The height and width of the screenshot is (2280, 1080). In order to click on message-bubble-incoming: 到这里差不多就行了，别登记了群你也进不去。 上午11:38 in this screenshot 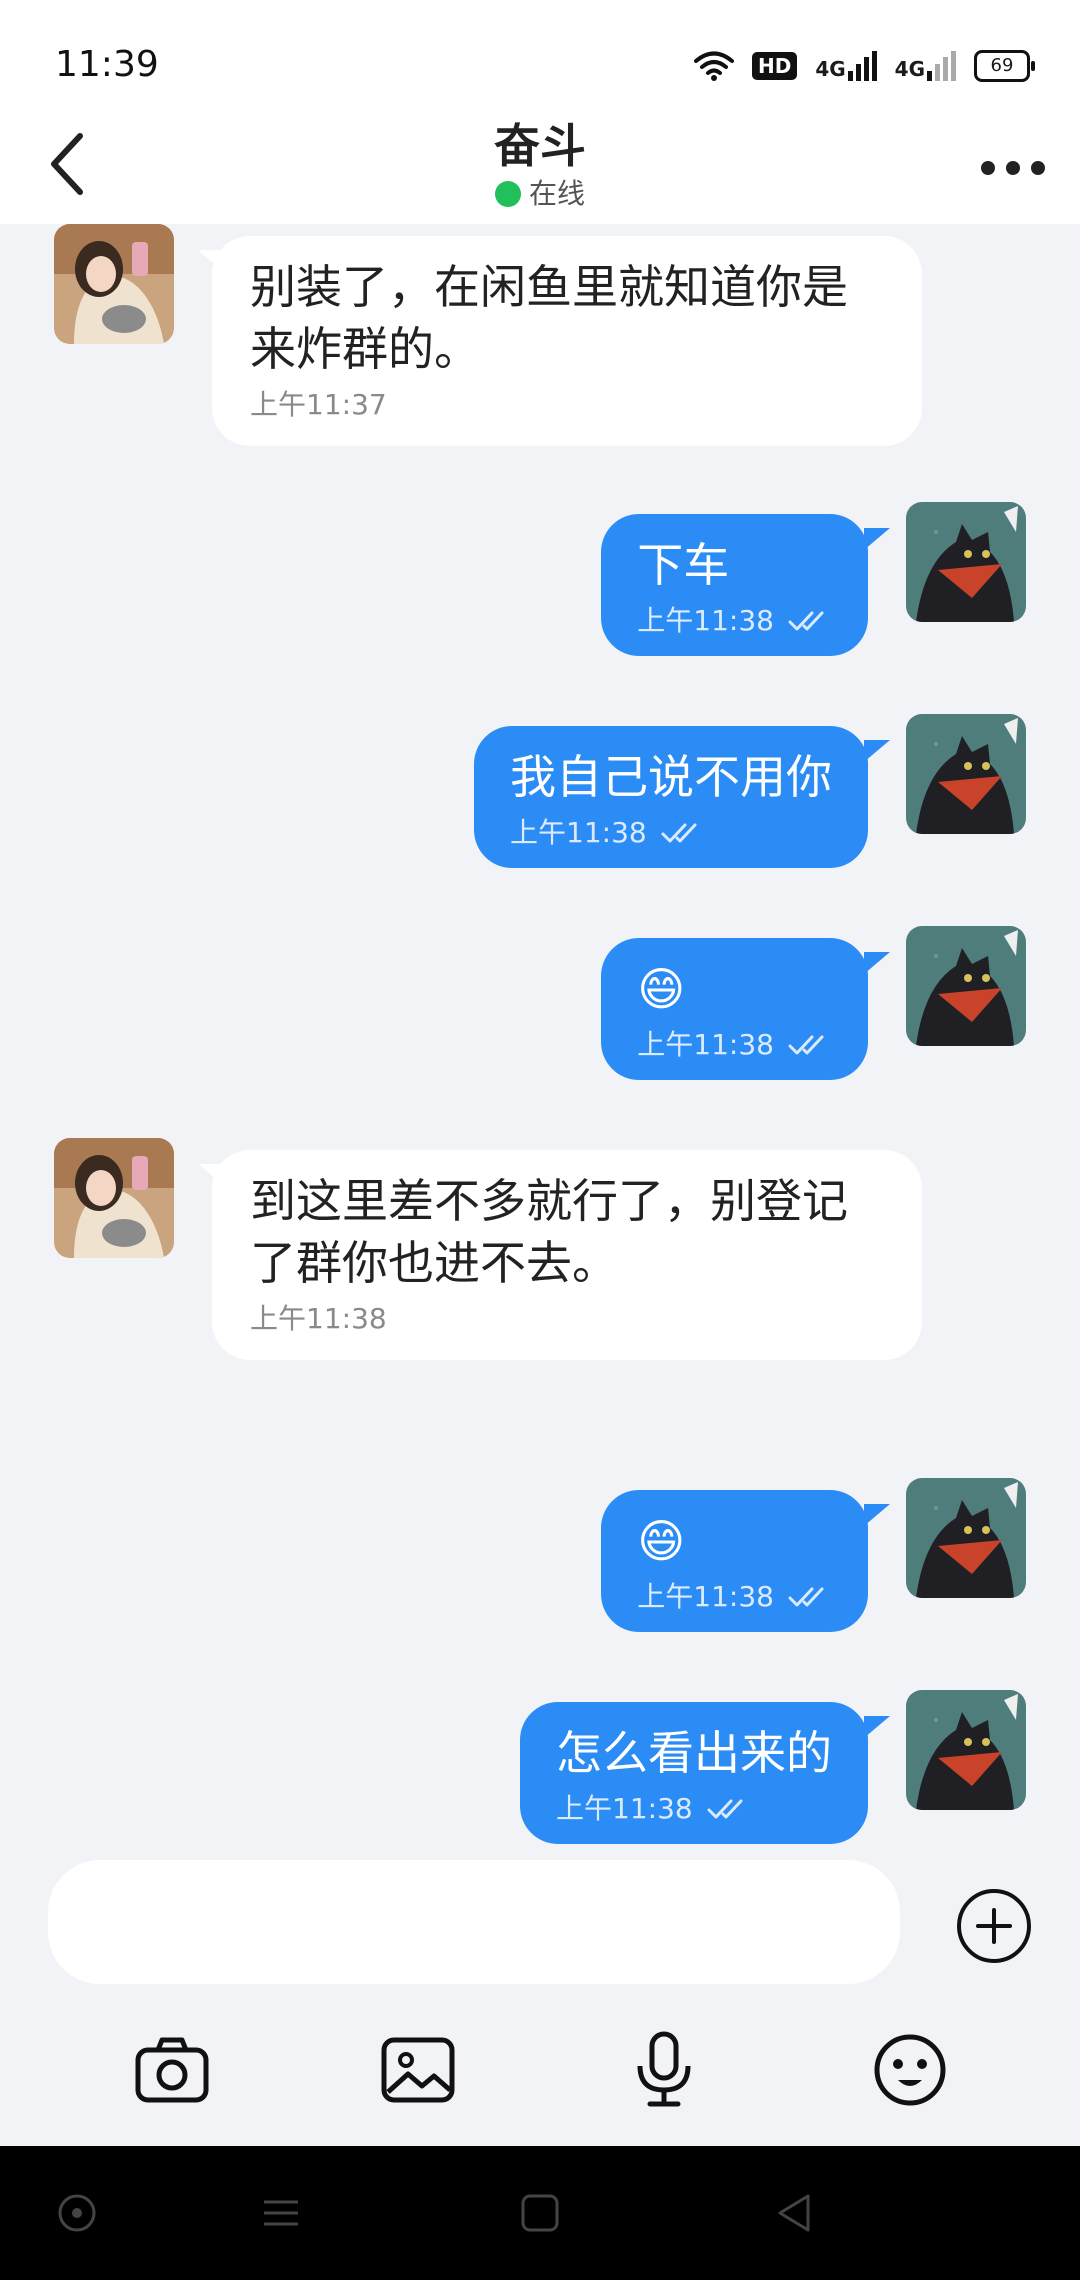, I will do `click(567, 1255)`.